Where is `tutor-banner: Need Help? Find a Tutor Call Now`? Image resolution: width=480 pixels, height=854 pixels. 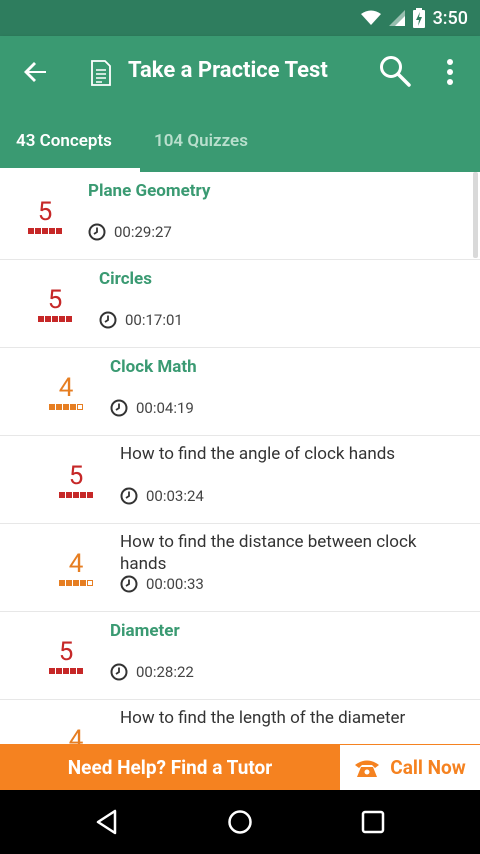
tutor-banner: Need Help? Find a Tutor Call Now is located at coordinates (240, 767).